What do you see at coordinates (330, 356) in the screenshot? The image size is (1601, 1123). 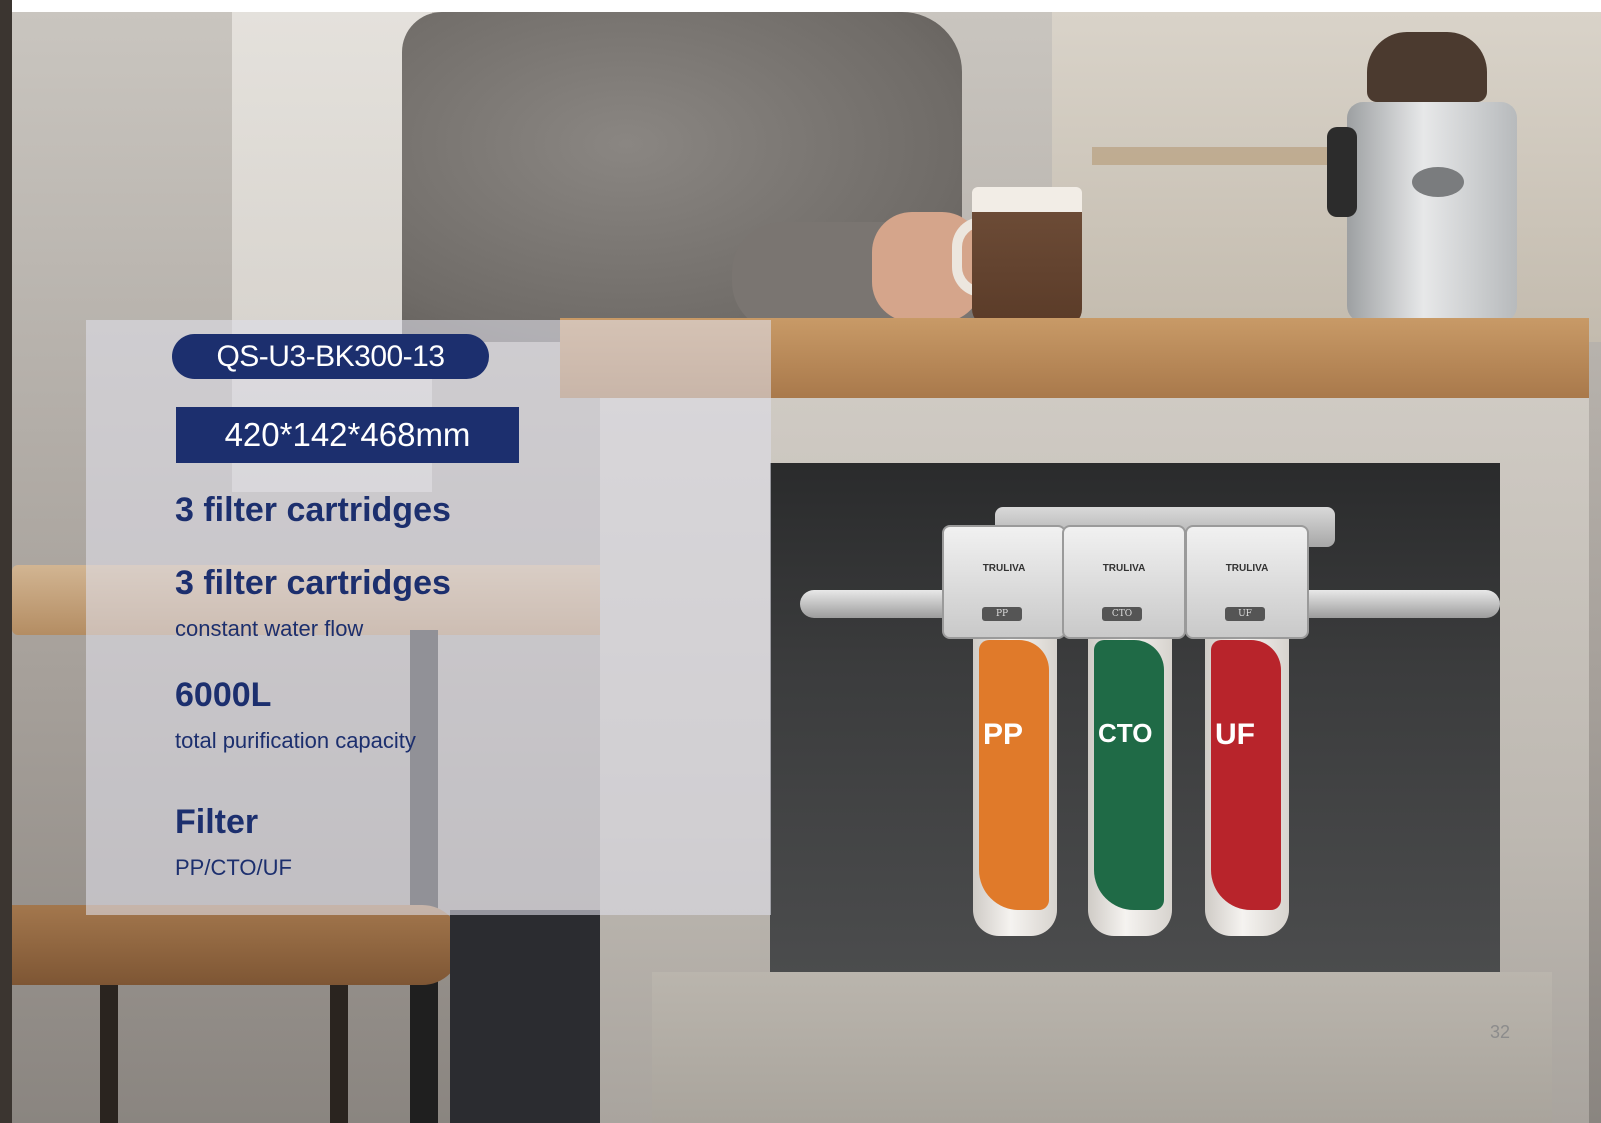 I see `model-number-badge: QS-U3-BK300-13` at bounding box center [330, 356].